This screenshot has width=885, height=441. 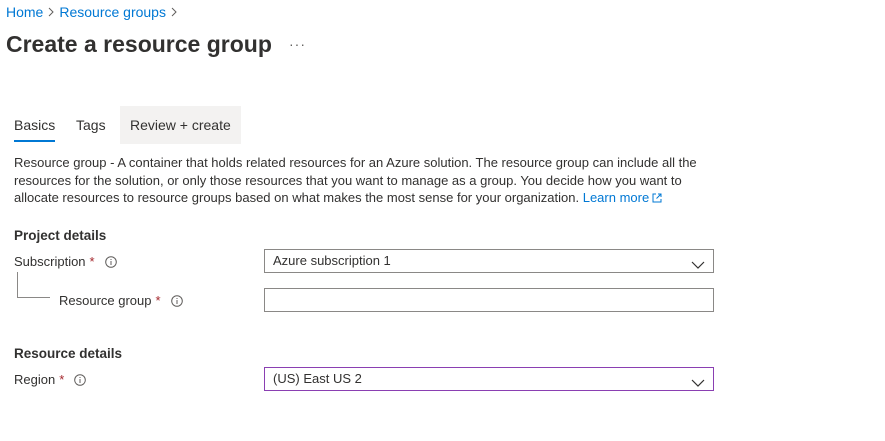 What do you see at coordinates (35, 379) in the screenshot?
I see `region-label-text: Region` at bounding box center [35, 379].